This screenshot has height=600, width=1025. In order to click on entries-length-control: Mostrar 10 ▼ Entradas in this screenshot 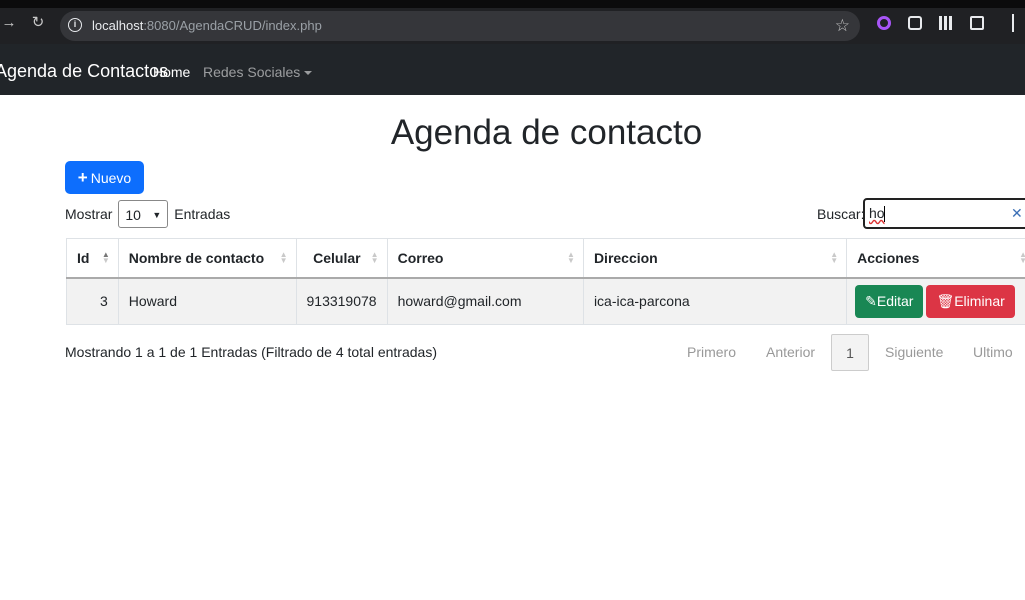, I will do `click(147, 214)`.